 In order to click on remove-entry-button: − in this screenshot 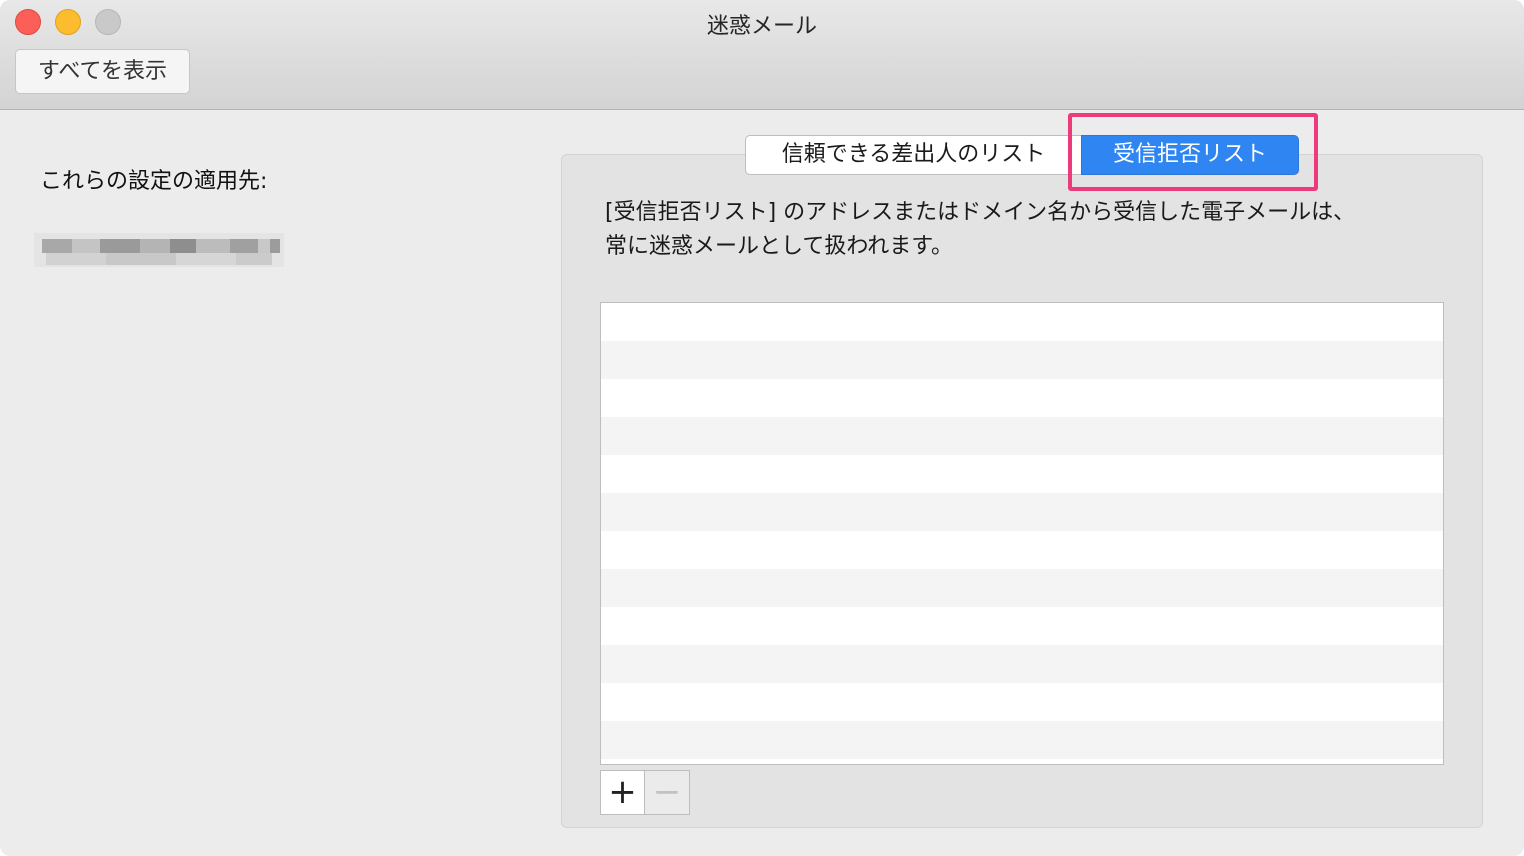, I will do `click(667, 792)`.